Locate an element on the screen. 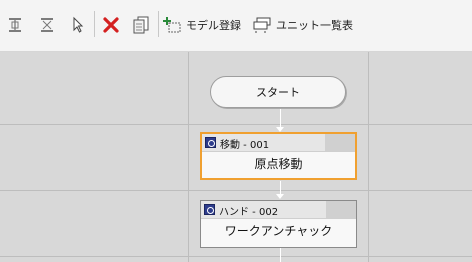  block-name: 原点移動 is located at coordinates (278, 164).